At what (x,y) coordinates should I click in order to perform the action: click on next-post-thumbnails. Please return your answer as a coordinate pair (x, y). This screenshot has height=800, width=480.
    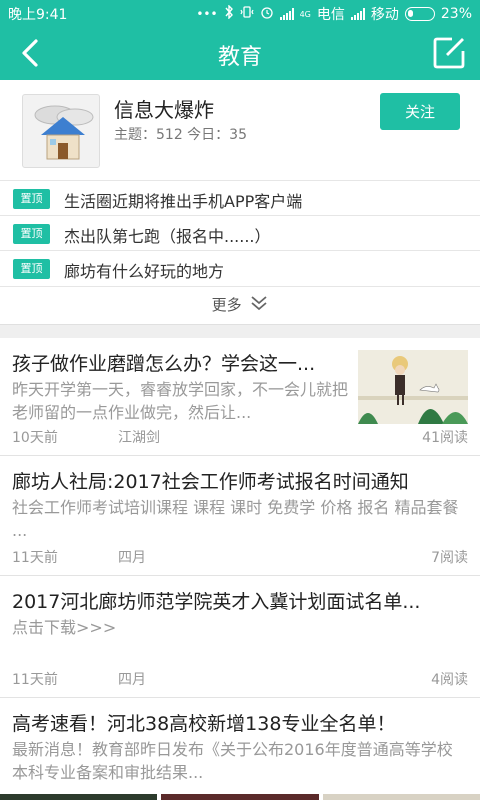
    Looking at the image, I should click on (240, 797).